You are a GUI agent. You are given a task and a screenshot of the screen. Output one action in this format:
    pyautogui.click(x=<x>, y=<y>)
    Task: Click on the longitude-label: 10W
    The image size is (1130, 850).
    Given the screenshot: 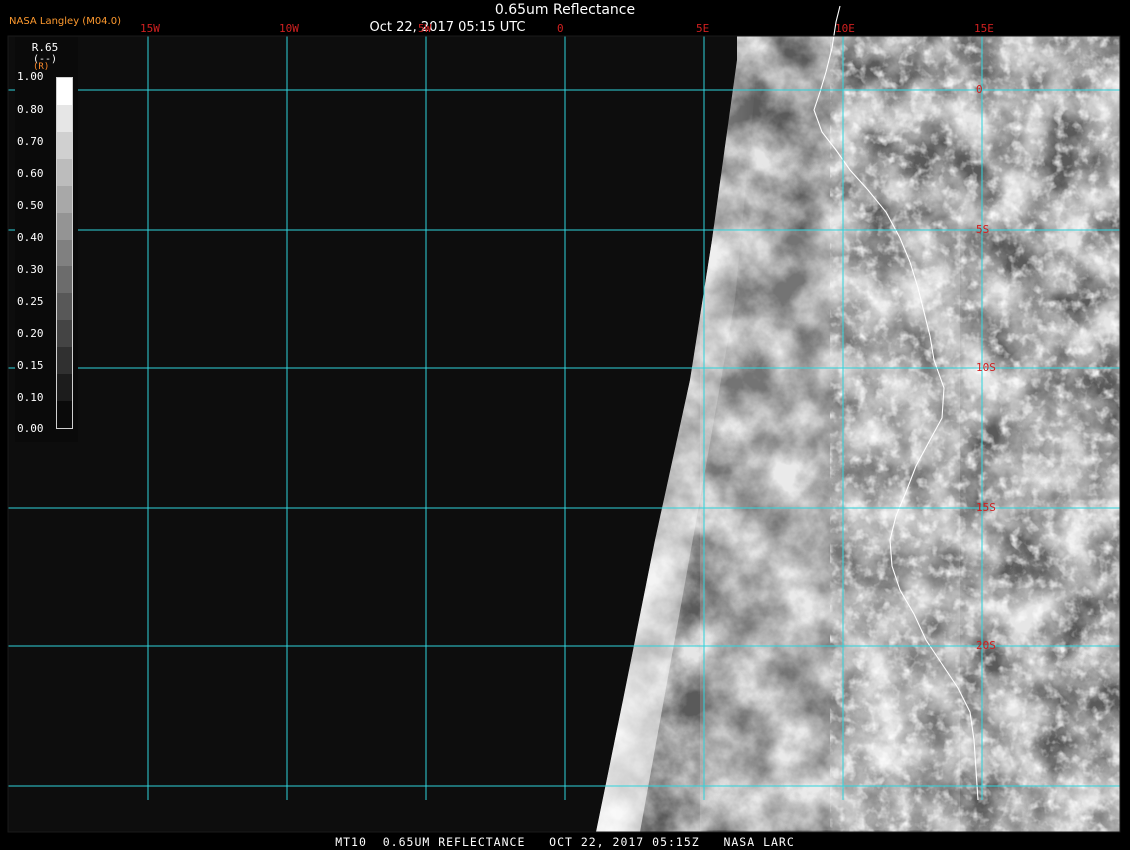 What is the action you would take?
    pyautogui.click(x=289, y=28)
    